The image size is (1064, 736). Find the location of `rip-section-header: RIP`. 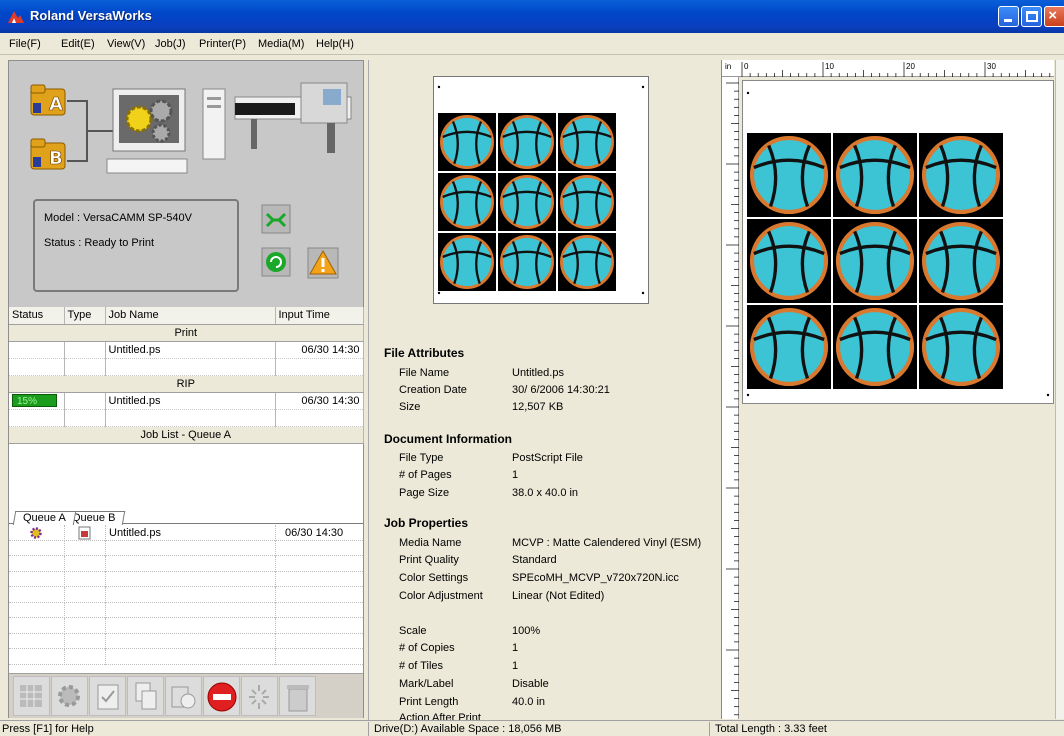

rip-section-header: RIP is located at coordinates (186, 384).